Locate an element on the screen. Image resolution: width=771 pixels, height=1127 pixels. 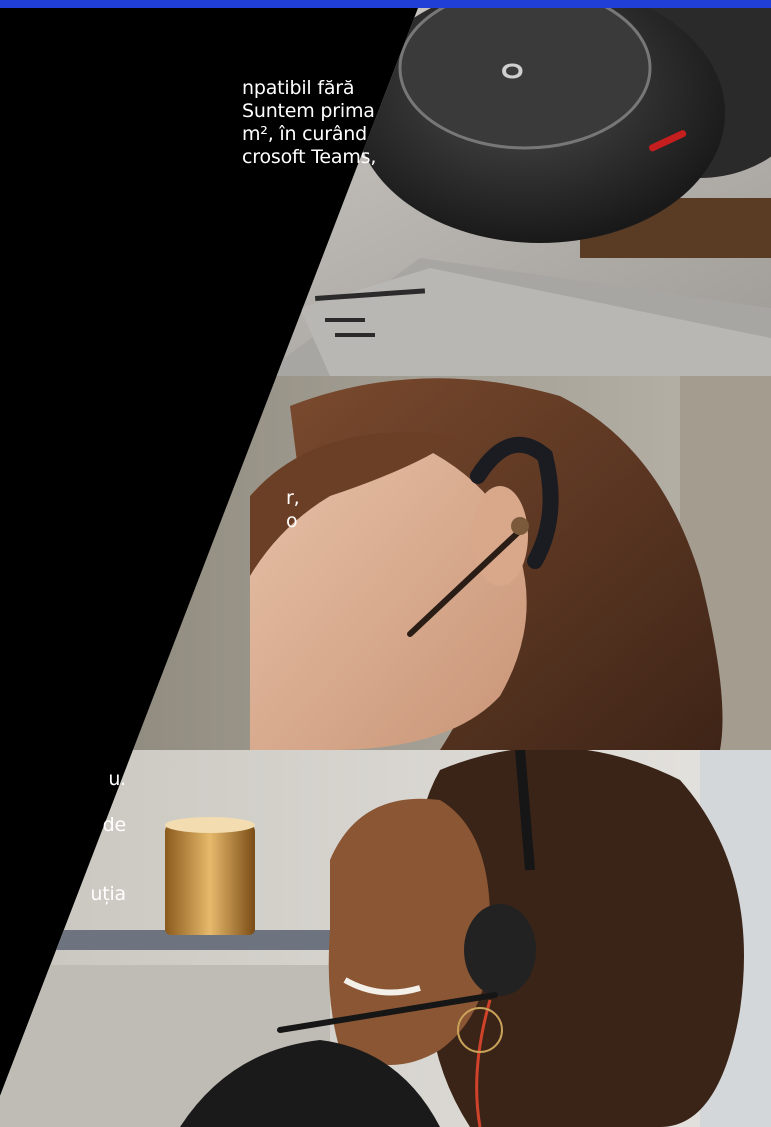
text-line: npatibil fără is located at coordinates (298, 88).